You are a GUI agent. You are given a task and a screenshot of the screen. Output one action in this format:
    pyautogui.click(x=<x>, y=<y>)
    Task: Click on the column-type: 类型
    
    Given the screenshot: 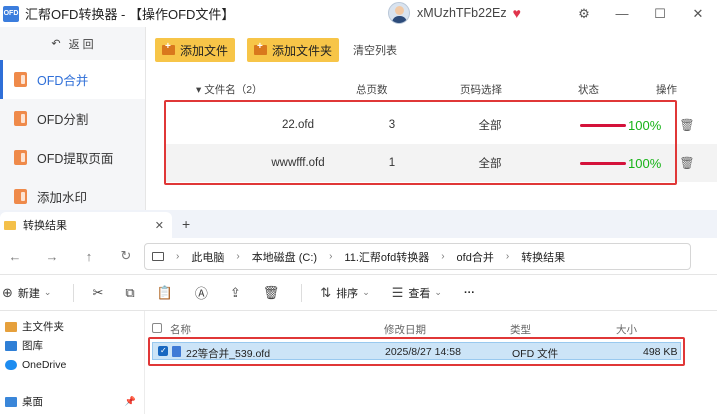 What is the action you would take?
    pyautogui.click(x=520, y=329)
    